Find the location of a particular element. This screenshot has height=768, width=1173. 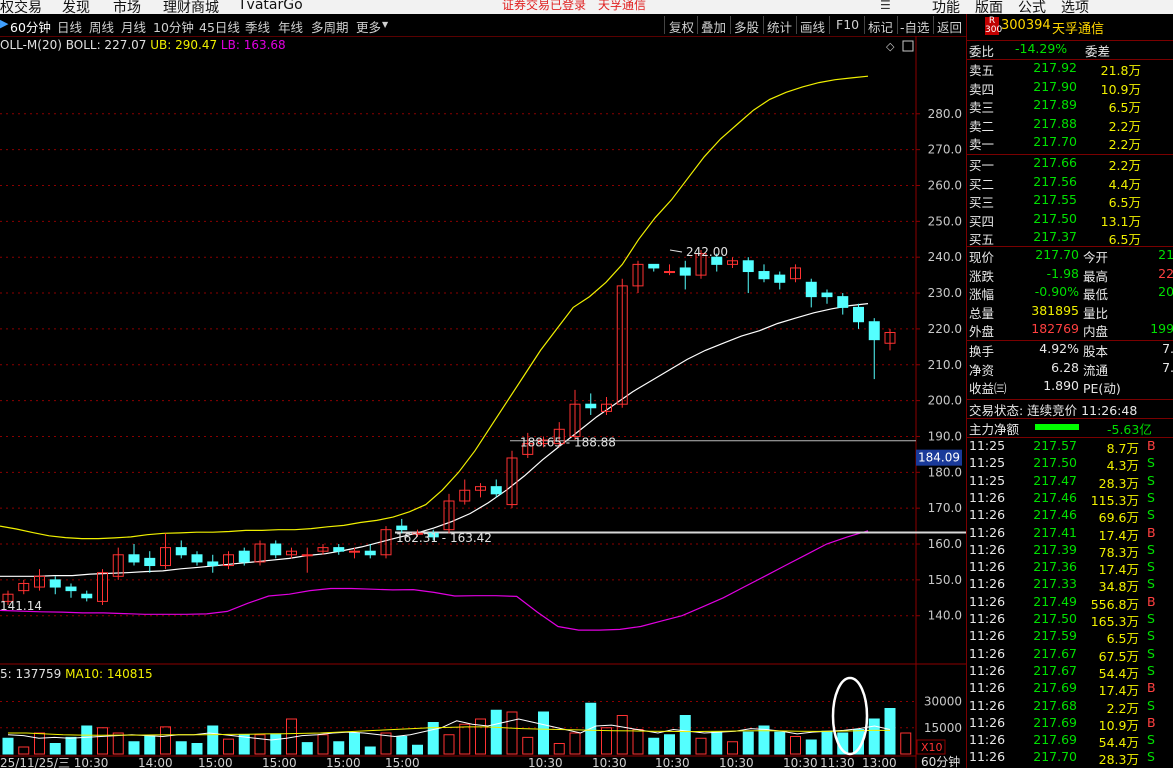

tool-multistock-button: 多股 is located at coordinates (746, 26).